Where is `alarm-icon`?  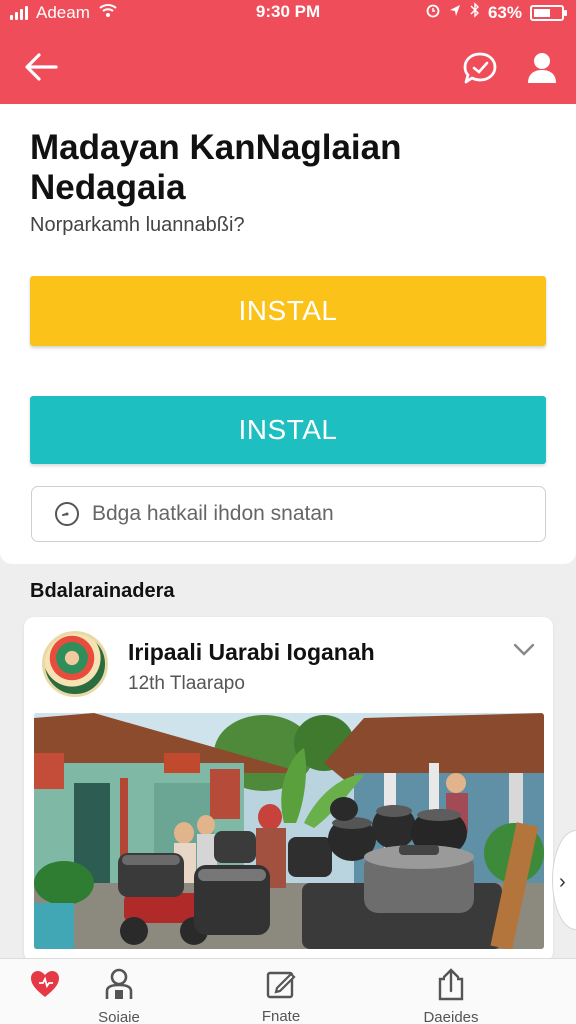 alarm-icon is located at coordinates (433, 13).